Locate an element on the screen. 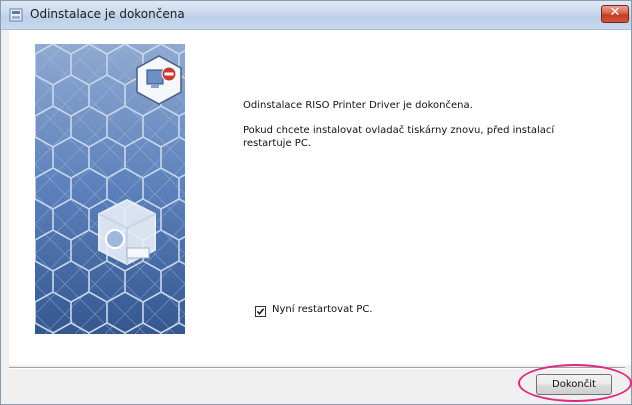  checkmark-icon is located at coordinates (260, 312).